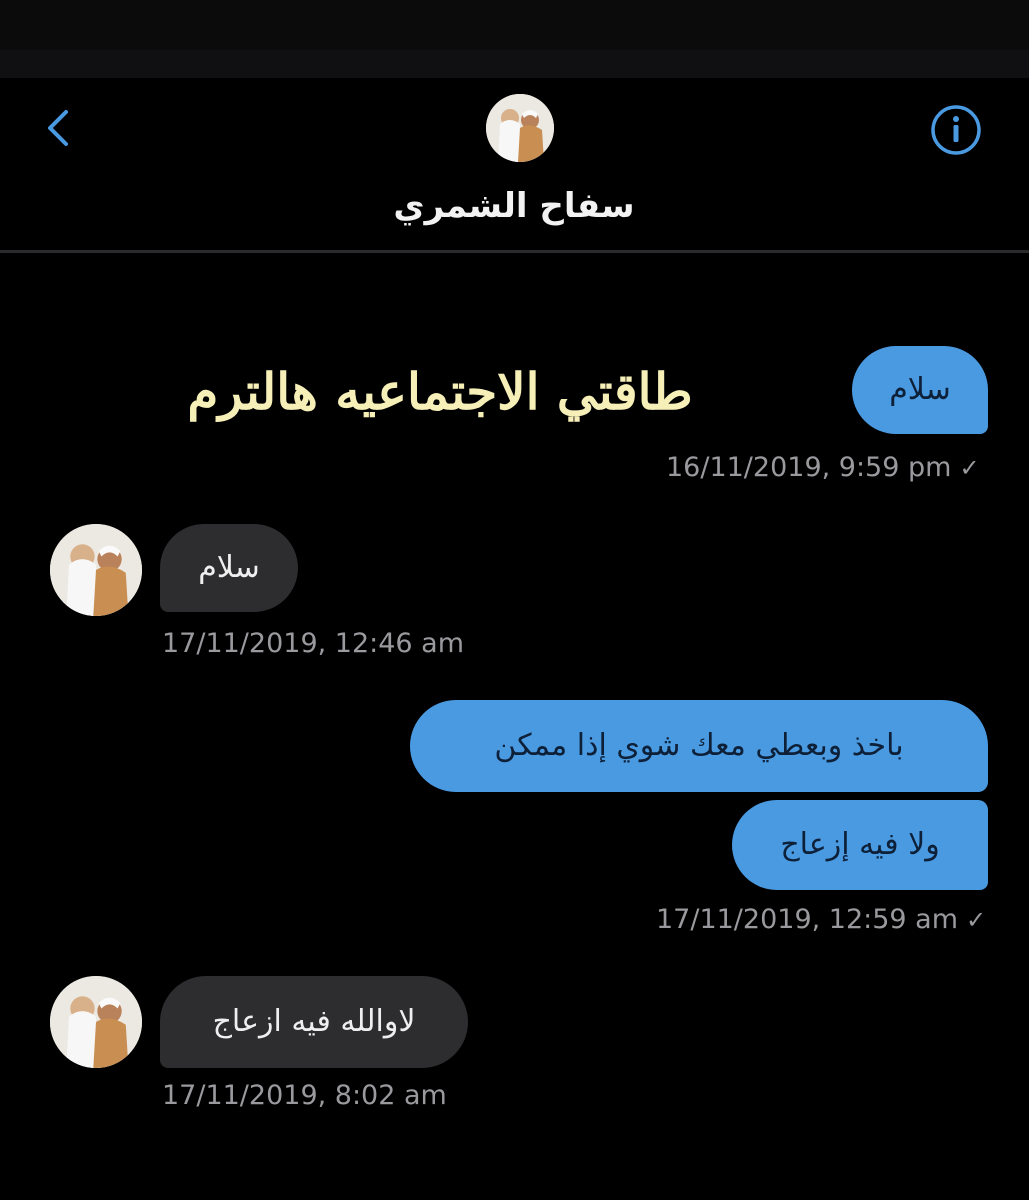 This screenshot has height=1200, width=1029. I want to click on message-timestamp: 17/11/2019, 12:59 am ✓, so click(821, 919).